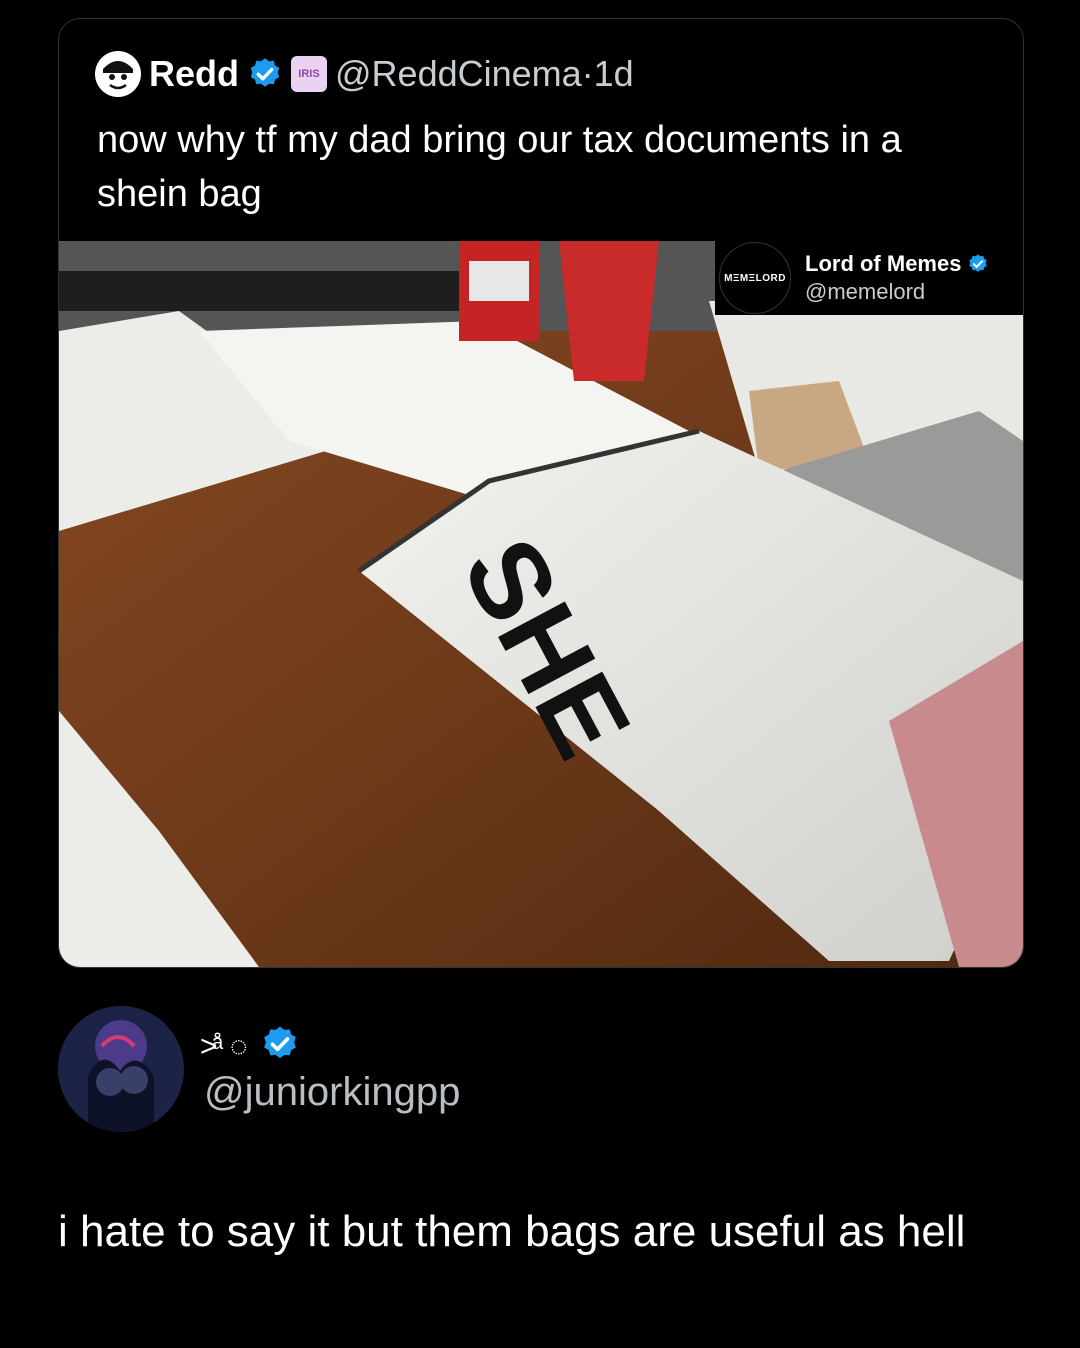 The width and height of the screenshot is (1080, 1348). I want to click on quoted-post-header: Redd IRIS @ReddCinema·1d, so click(364, 74).